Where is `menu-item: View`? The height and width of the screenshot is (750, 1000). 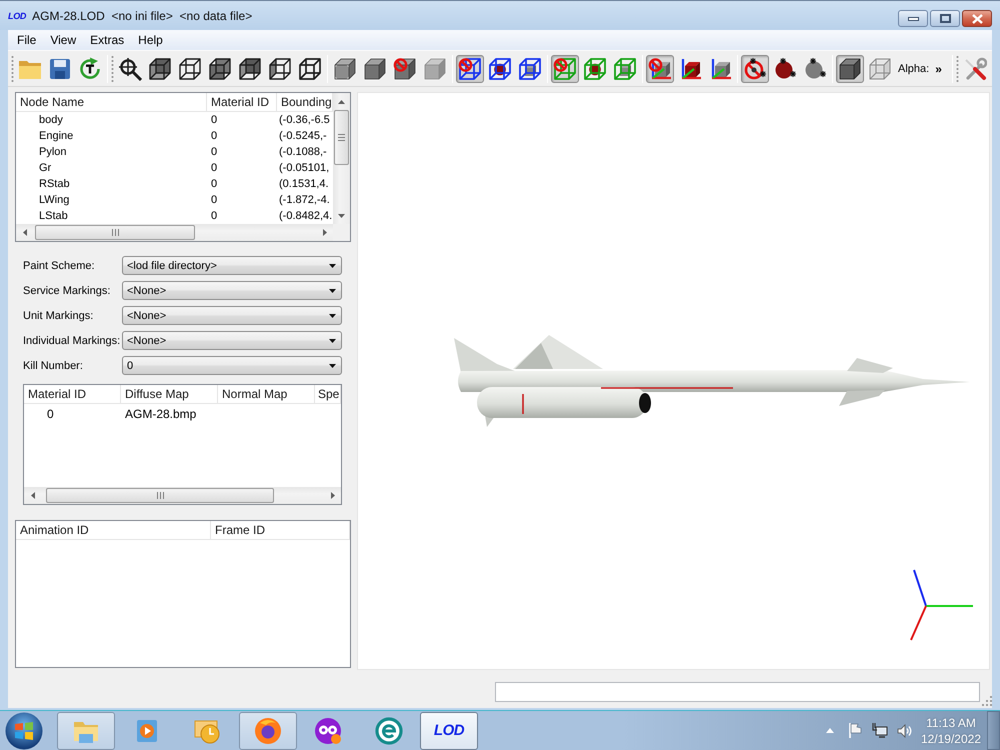 menu-item: View is located at coordinates (63, 40).